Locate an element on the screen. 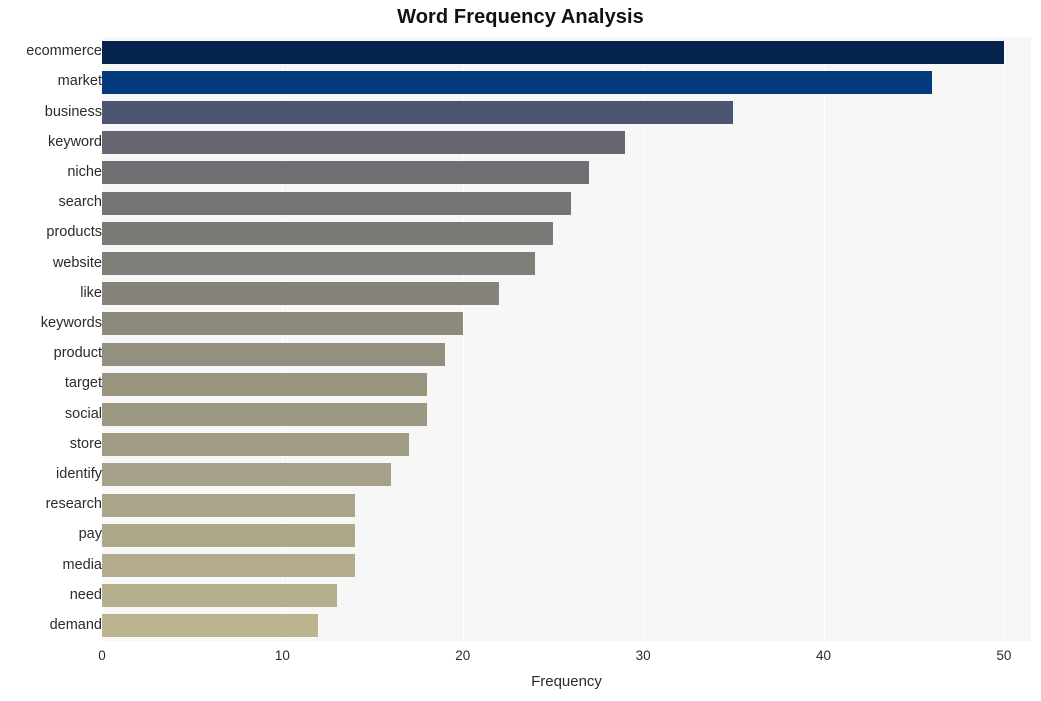  bar-products is located at coordinates (327, 233).